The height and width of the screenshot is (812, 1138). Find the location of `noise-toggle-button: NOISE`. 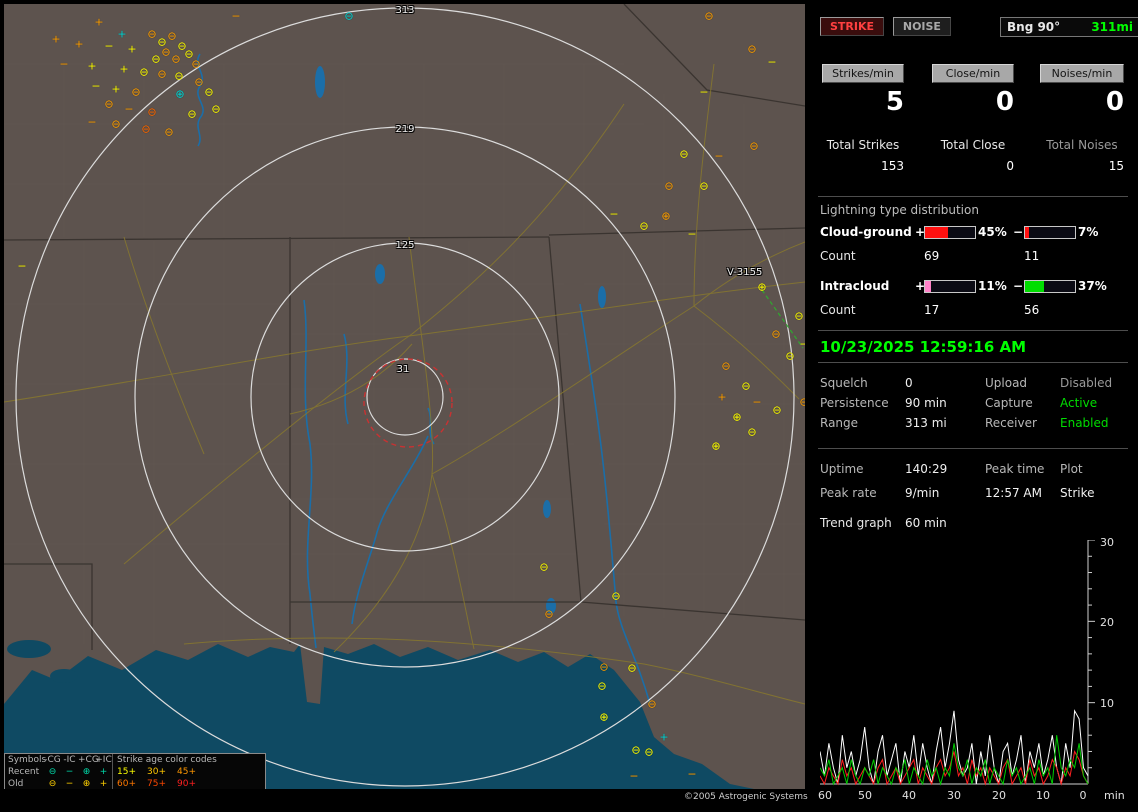

noise-toggle-button: NOISE is located at coordinates (921, 26).